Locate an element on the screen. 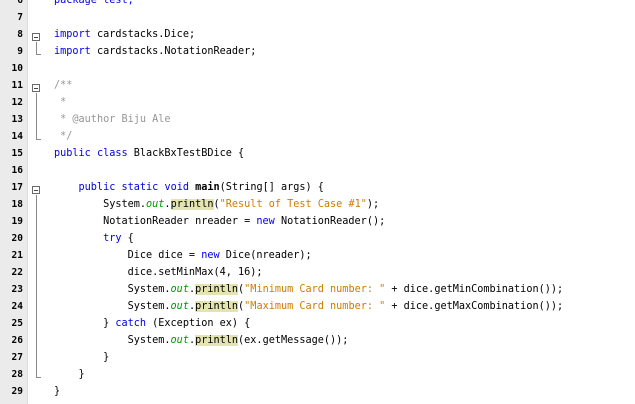 Image resolution: width=635 pixels, height=404 pixels. code-token: ); is located at coordinates (373, 204).